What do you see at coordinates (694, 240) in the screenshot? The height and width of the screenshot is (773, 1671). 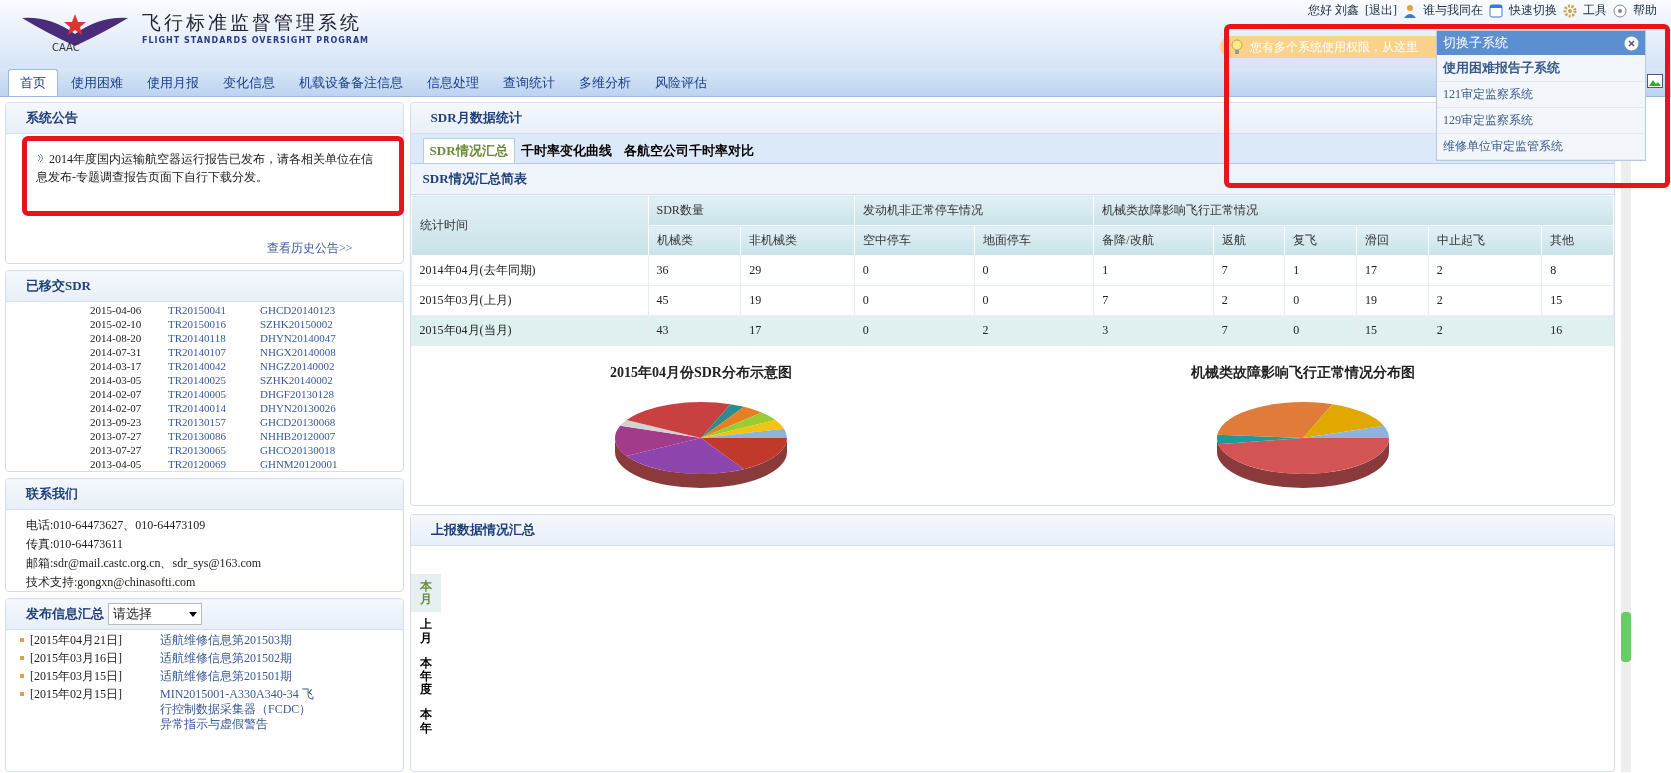 I see `column-header: 机械类` at bounding box center [694, 240].